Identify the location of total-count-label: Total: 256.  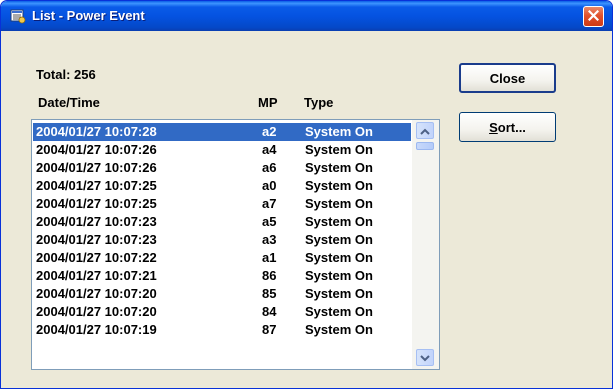
(66, 74).